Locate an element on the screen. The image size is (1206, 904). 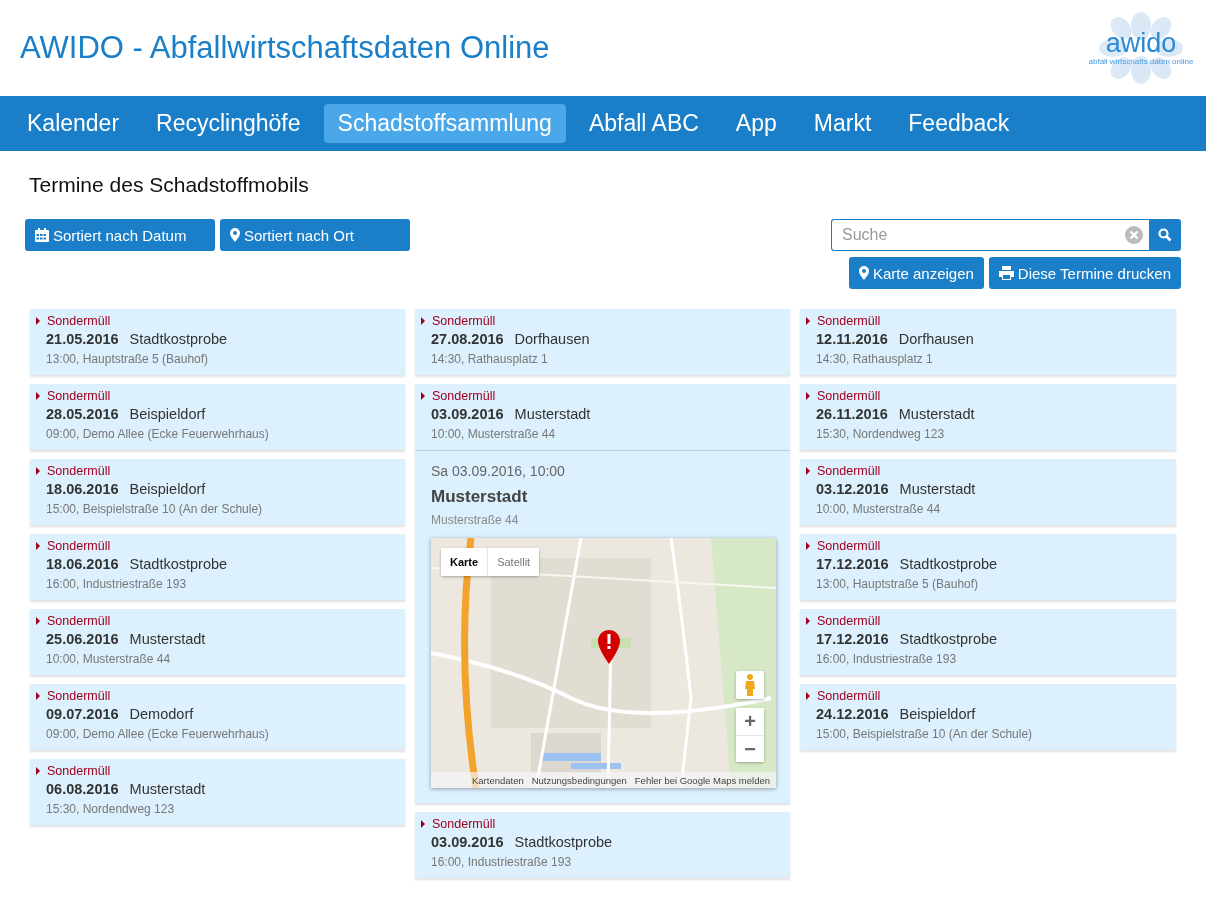
nav-tab: Kalender is located at coordinates (73, 123).